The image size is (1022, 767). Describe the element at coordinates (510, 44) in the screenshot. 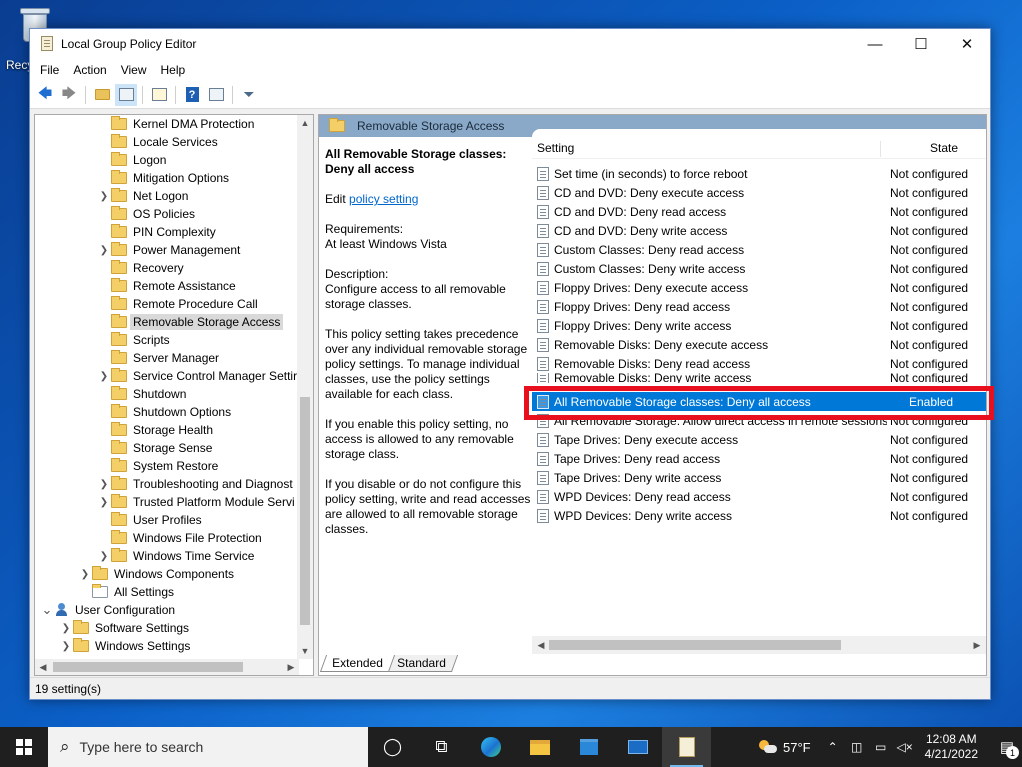

I see `title-bar: Local Group Policy Editor — ☐ ✕` at that location.